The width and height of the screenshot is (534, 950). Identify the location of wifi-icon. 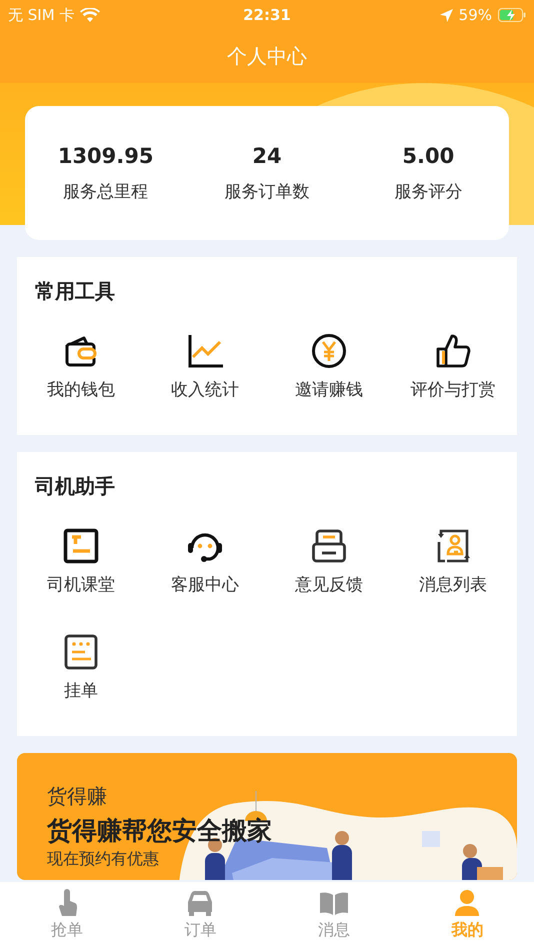
(90, 15).